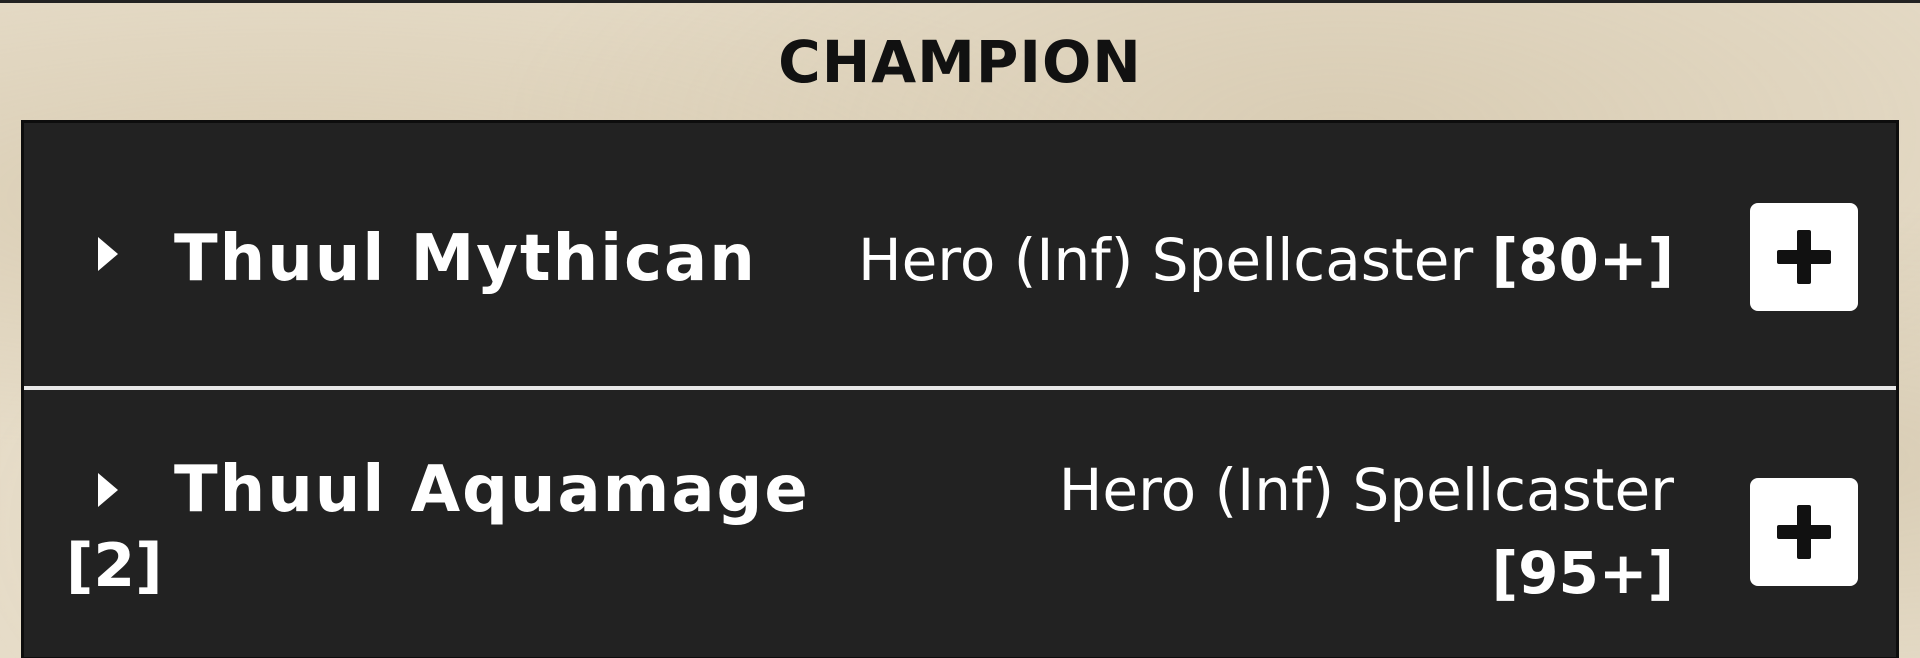 The height and width of the screenshot is (658, 1920). What do you see at coordinates (1166, 260) in the screenshot?
I see `unit-type-label: Hero (Inf) Spellcaster` at bounding box center [1166, 260].